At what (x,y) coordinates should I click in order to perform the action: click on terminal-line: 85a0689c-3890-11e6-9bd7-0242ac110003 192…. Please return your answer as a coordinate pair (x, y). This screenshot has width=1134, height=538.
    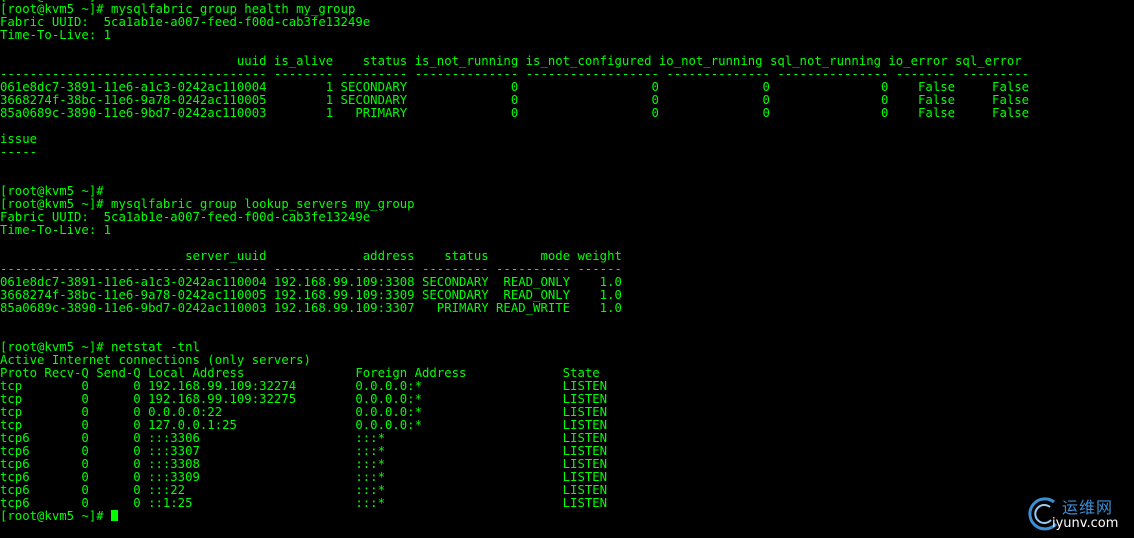
    Looking at the image, I should click on (311, 308).